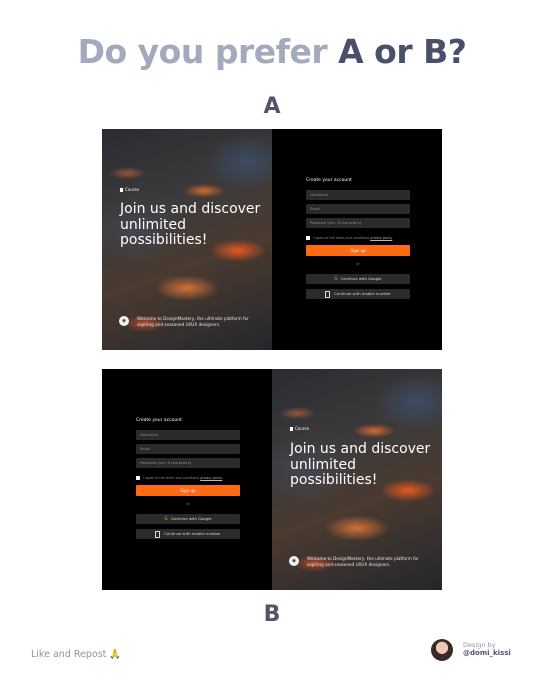 Image resolution: width=544 pixels, height=680 pixels. Describe the element at coordinates (272, 106) in the screenshot. I see `variant-a-label: A` at that location.